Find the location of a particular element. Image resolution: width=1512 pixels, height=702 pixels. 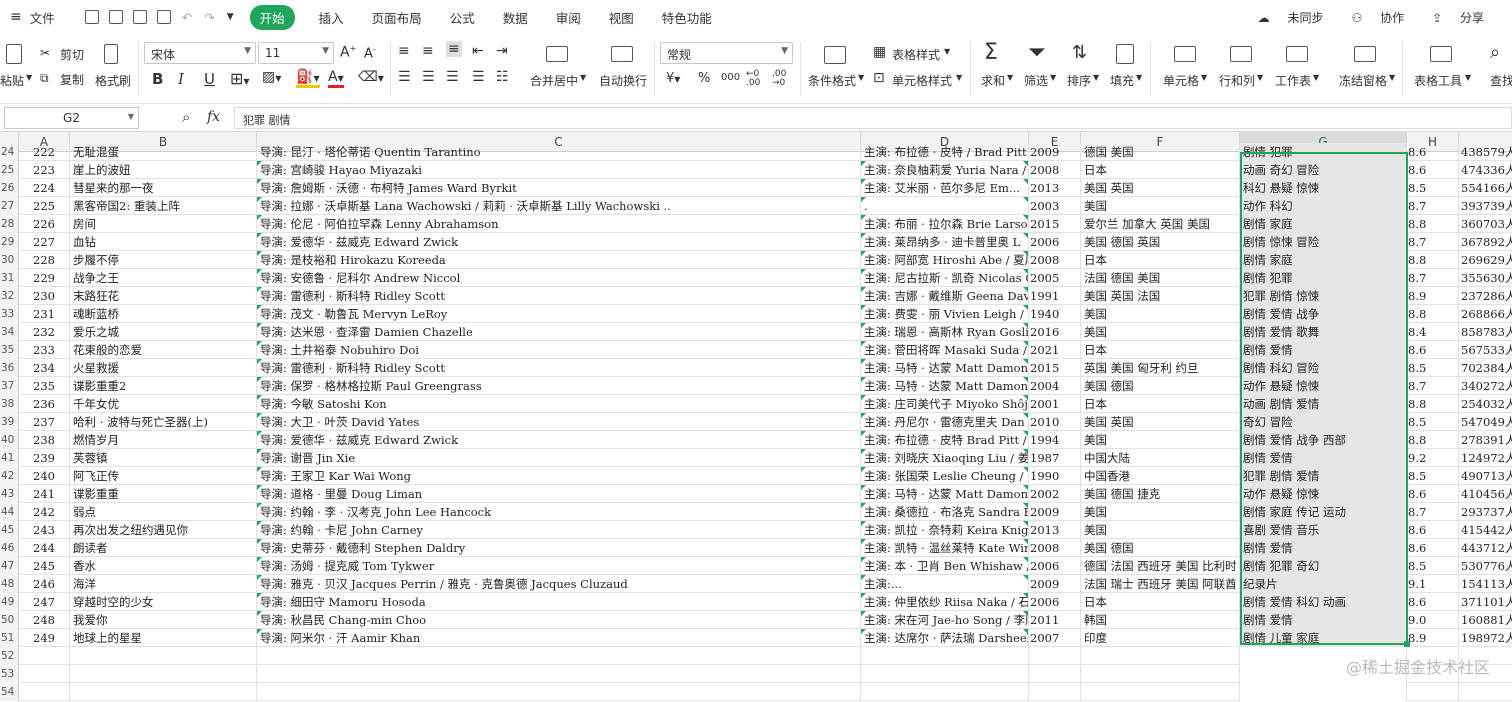

cell-b: 火星救援 is located at coordinates (163, 368).